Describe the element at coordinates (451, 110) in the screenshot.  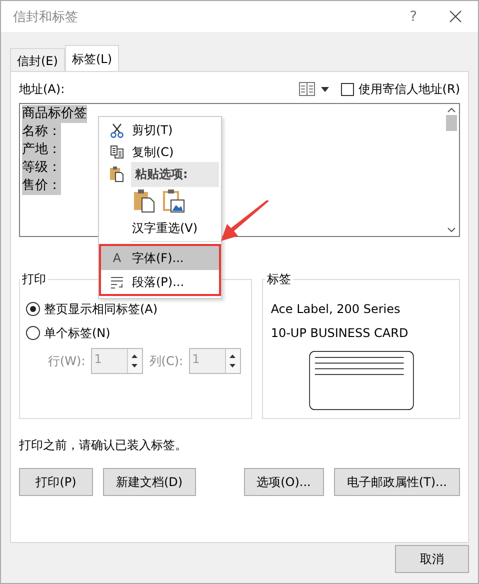
I see `scroll-up-icon` at that location.